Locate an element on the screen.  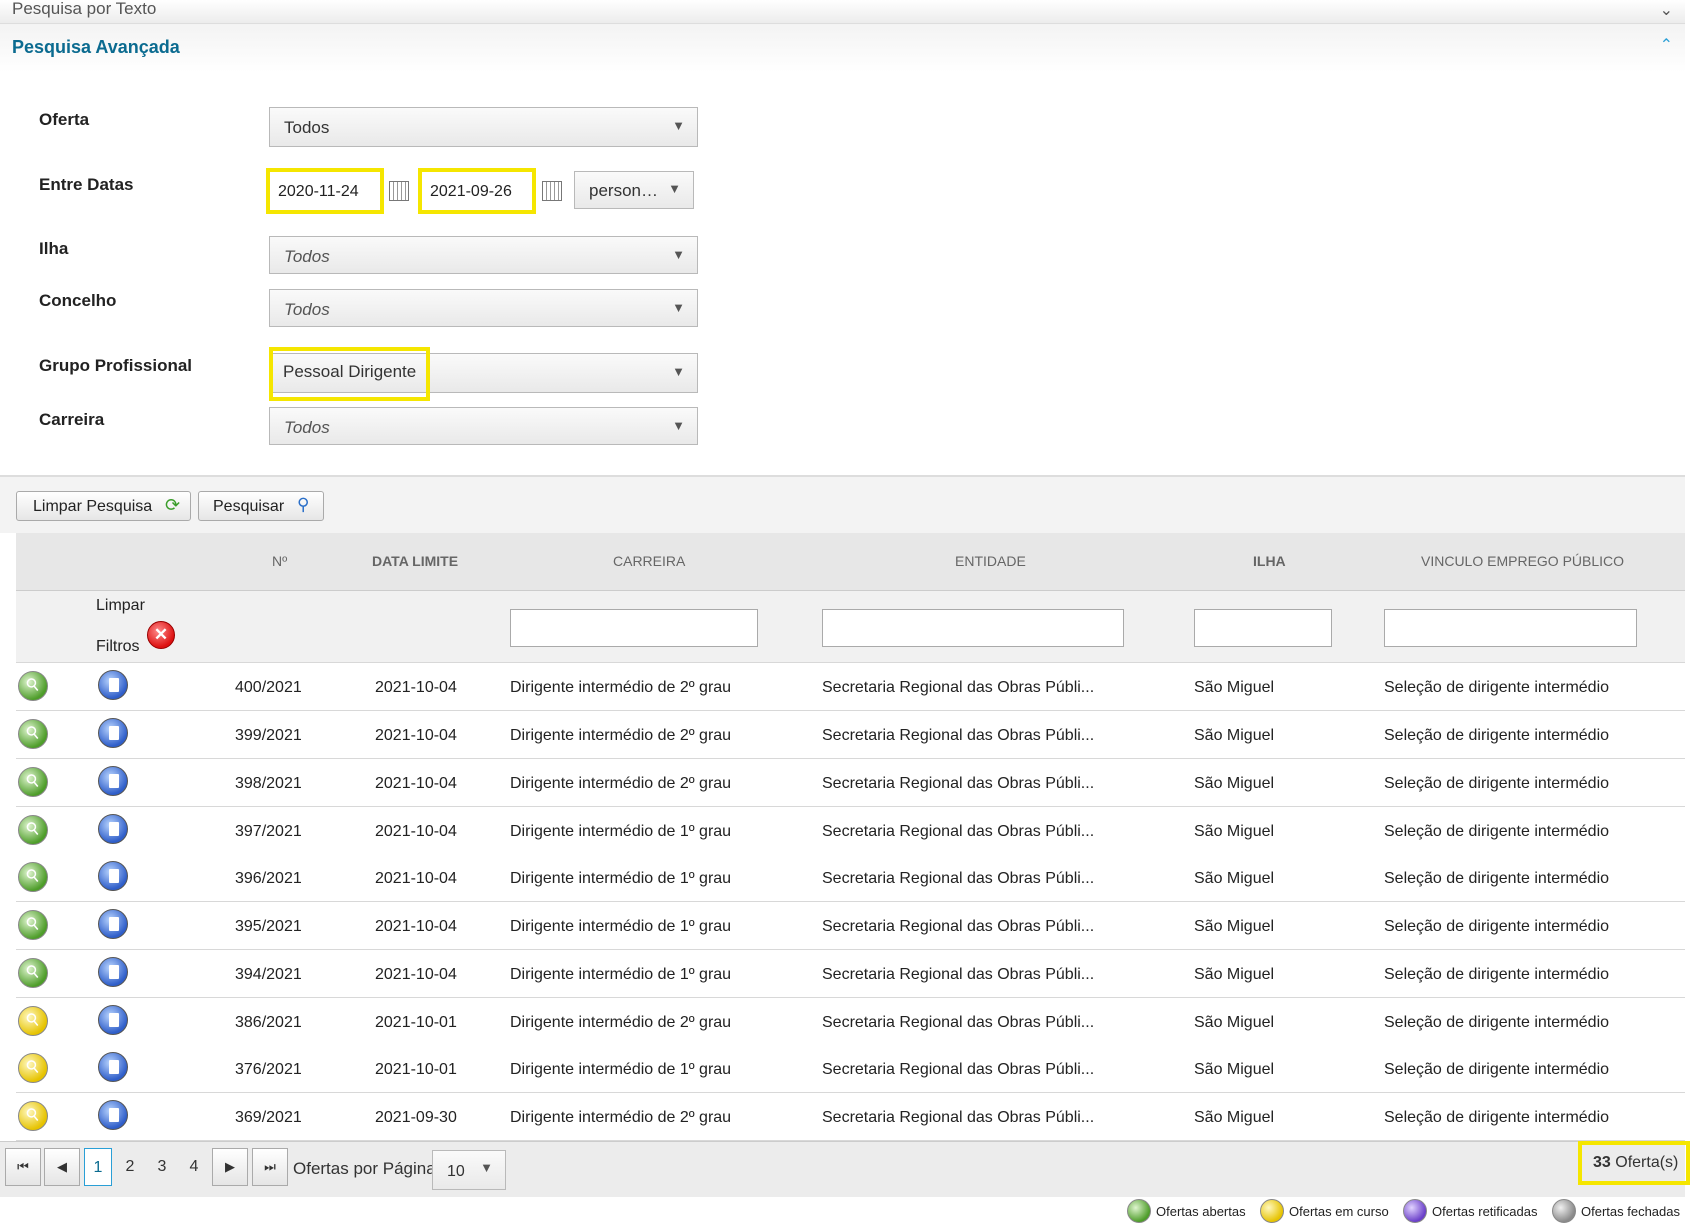
text-search-accordion-header: Pesquisa por Texto ⌄ is located at coordinates (842, 12).